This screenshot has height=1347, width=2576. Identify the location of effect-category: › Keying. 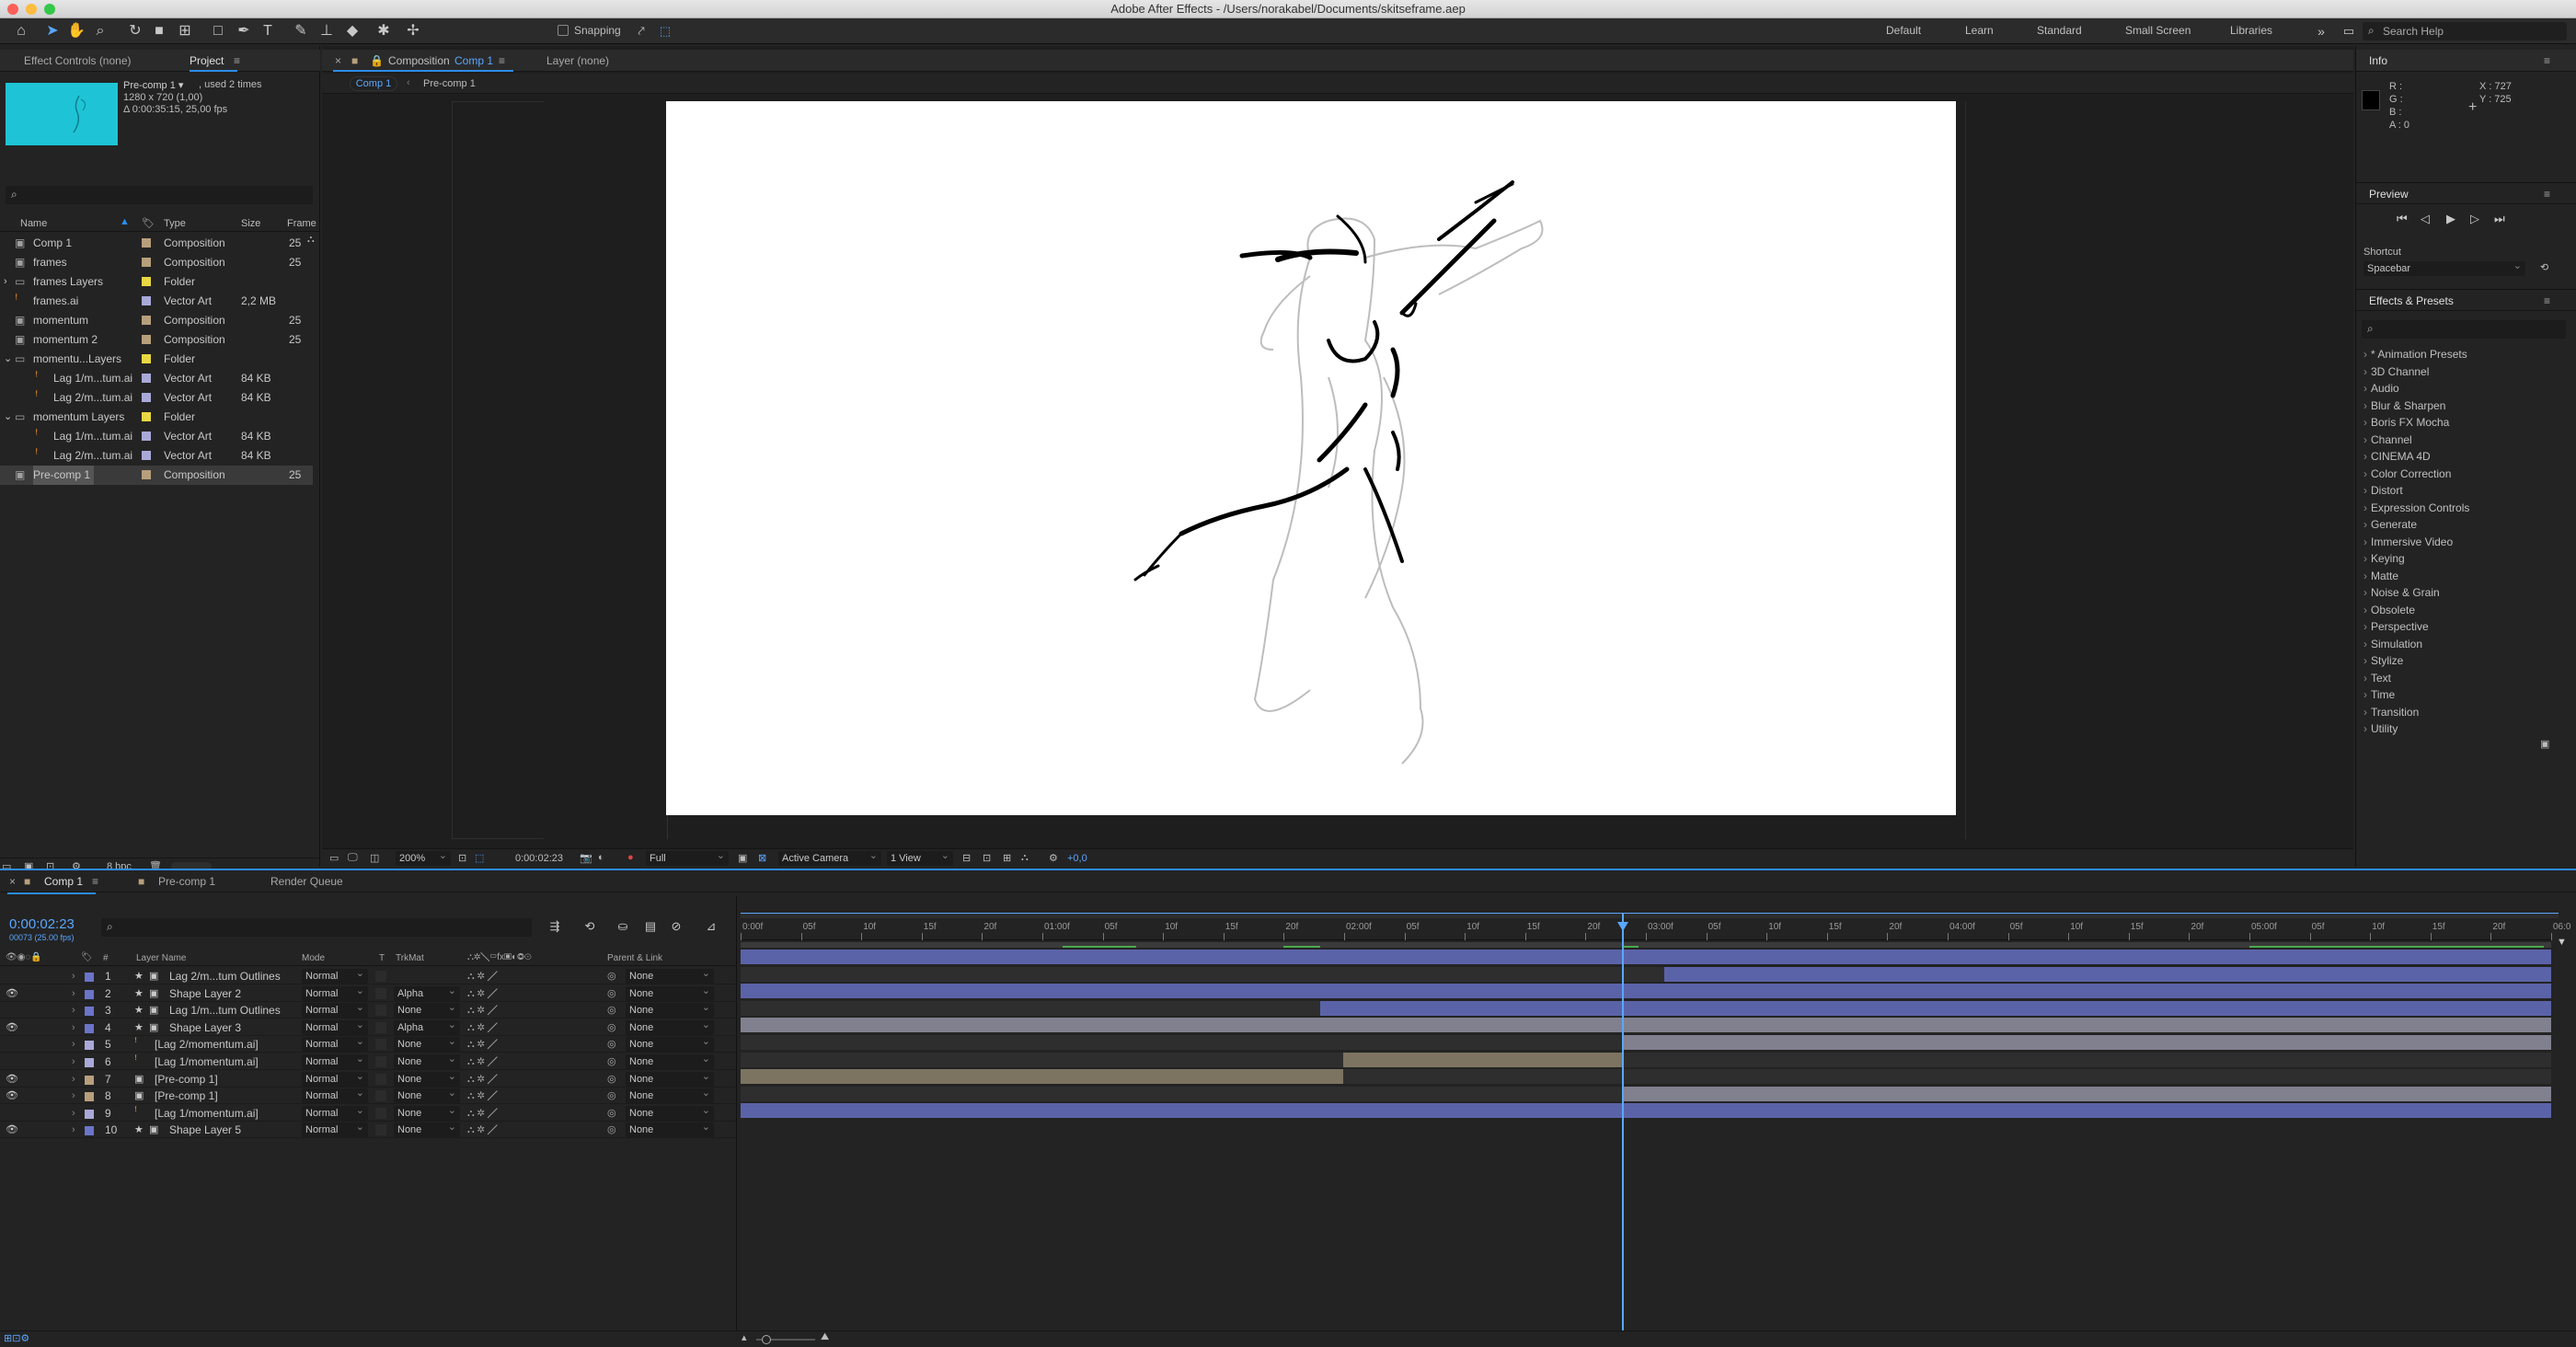
(2384, 558).